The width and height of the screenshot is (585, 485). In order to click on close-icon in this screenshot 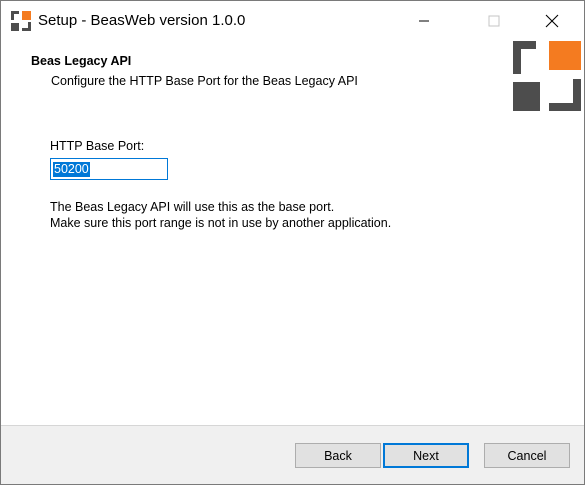, I will do `click(552, 21)`.